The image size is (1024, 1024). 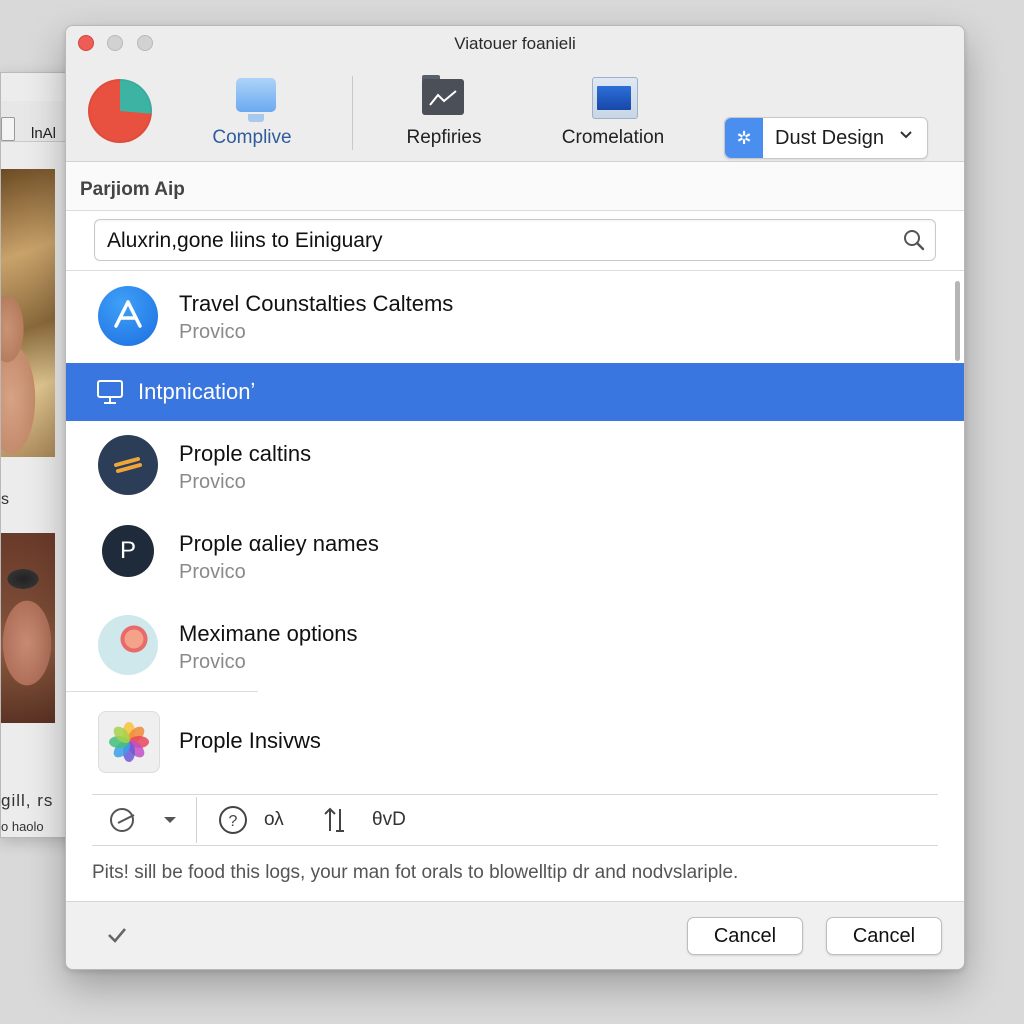 I want to click on photos-icon, so click(x=129, y=742).